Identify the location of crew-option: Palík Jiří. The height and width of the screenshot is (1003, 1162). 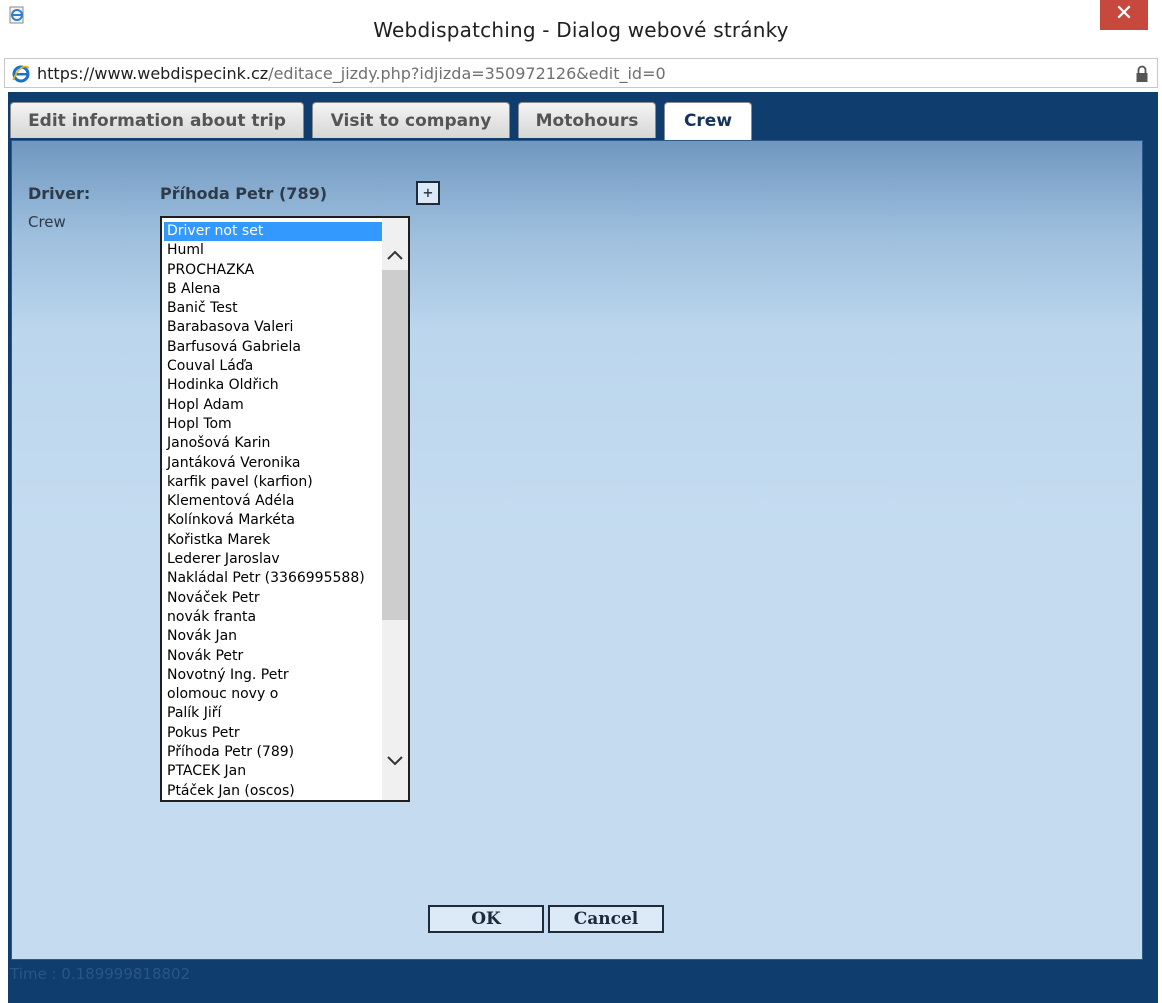
(273, 713).